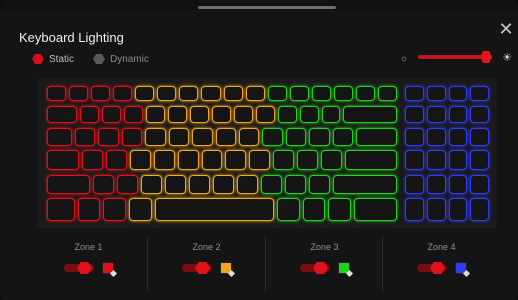 The image size is (518, 300). Describe the element at coordinates (452, 57) in the screenshot. I see `brightness-slider-fill` at that location.